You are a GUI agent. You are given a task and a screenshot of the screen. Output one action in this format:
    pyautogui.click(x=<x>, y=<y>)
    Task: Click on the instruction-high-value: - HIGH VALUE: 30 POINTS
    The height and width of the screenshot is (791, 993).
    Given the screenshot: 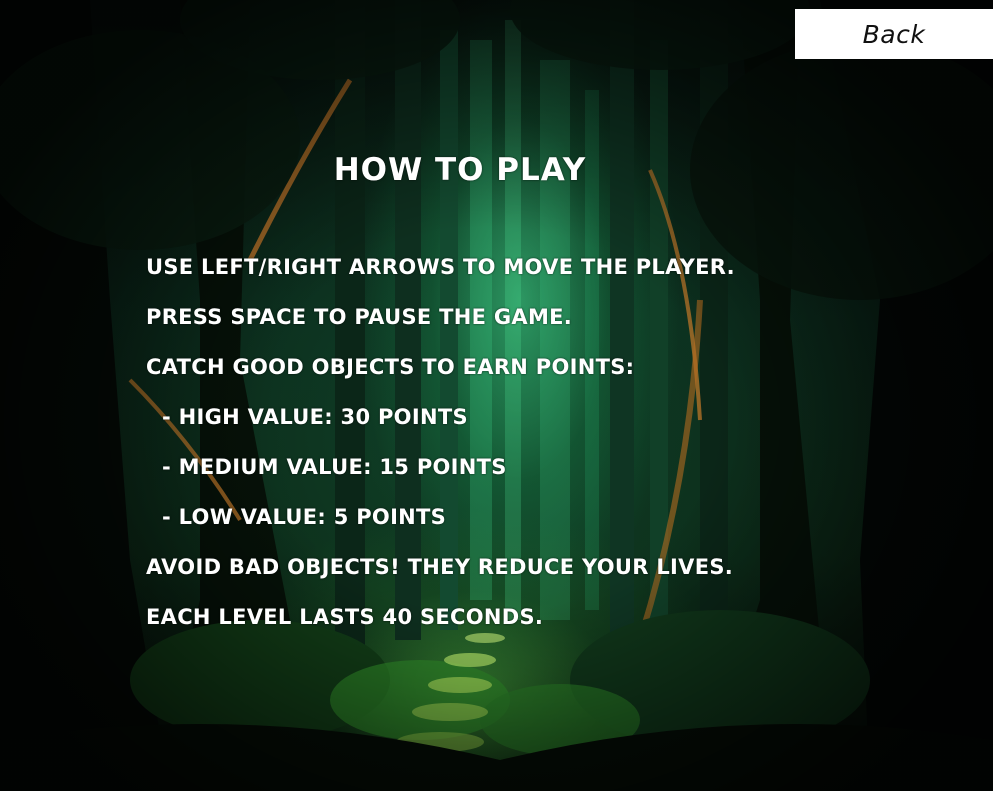 What is the action you would take?
    pyautogui.click(x=315, y=417)
    